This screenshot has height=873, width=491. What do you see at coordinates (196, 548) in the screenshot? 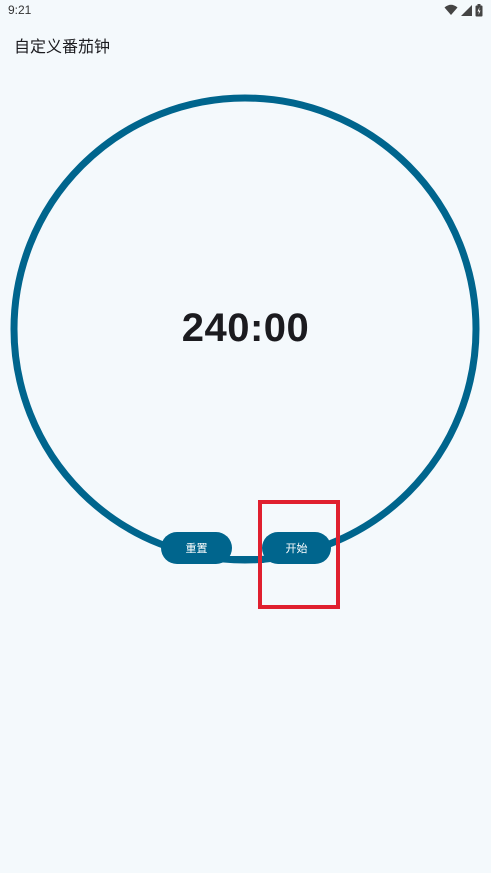
I see `reset-button: 重置` at bounding box center [196, 548].